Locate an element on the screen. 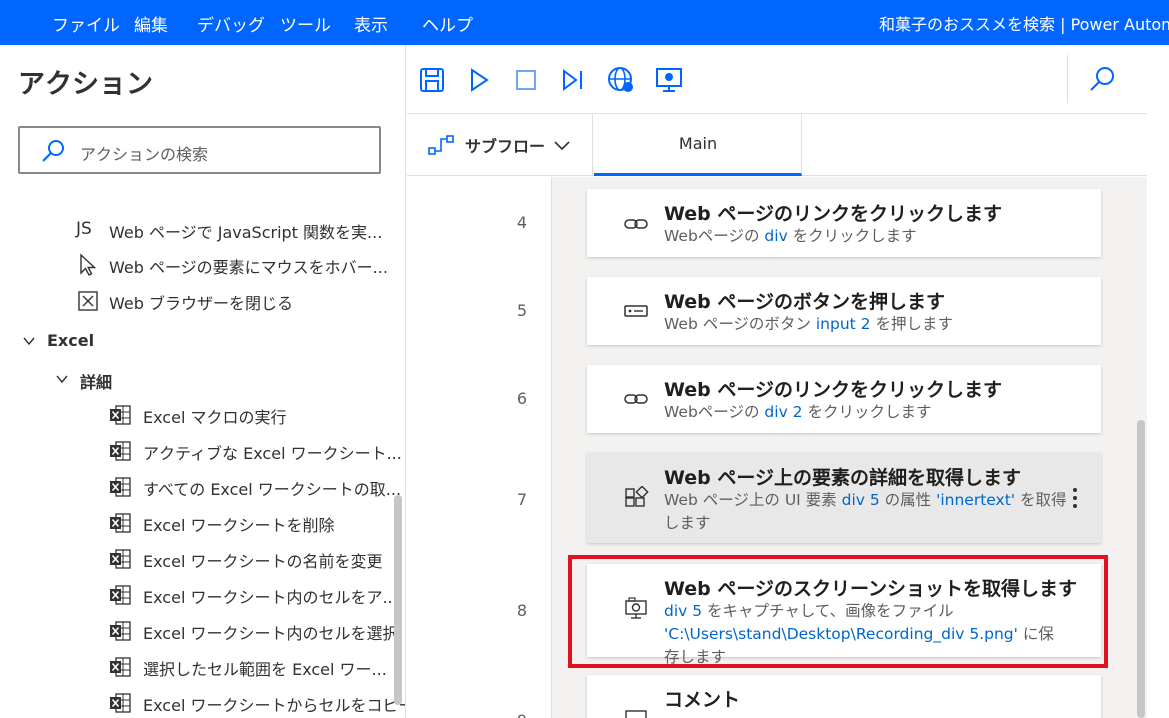  step-description: Webページの div をクリックします is located at coordinates (866, 236).